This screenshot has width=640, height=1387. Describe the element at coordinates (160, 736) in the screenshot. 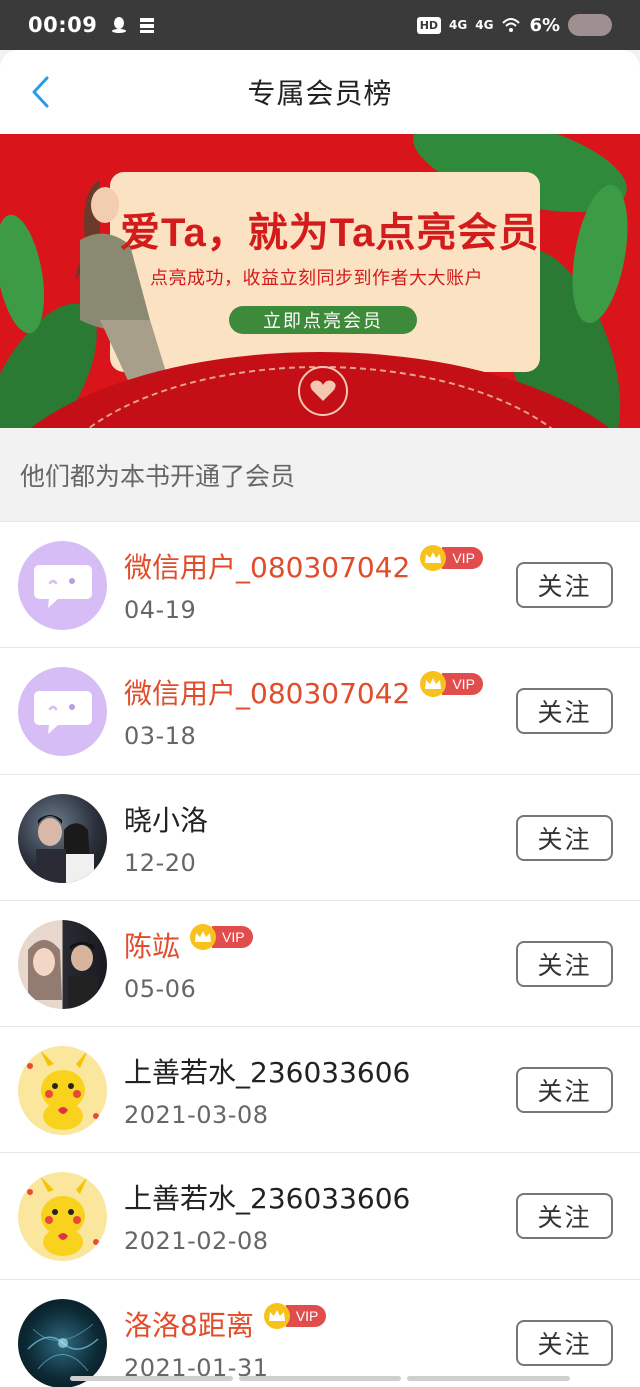

I see `member-date: 03-18` at that location.